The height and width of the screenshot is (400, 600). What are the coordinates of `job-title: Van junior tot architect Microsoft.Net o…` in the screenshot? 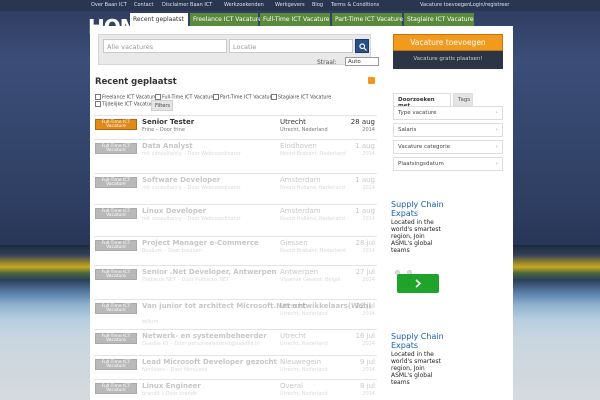 It's located at (256, 306).